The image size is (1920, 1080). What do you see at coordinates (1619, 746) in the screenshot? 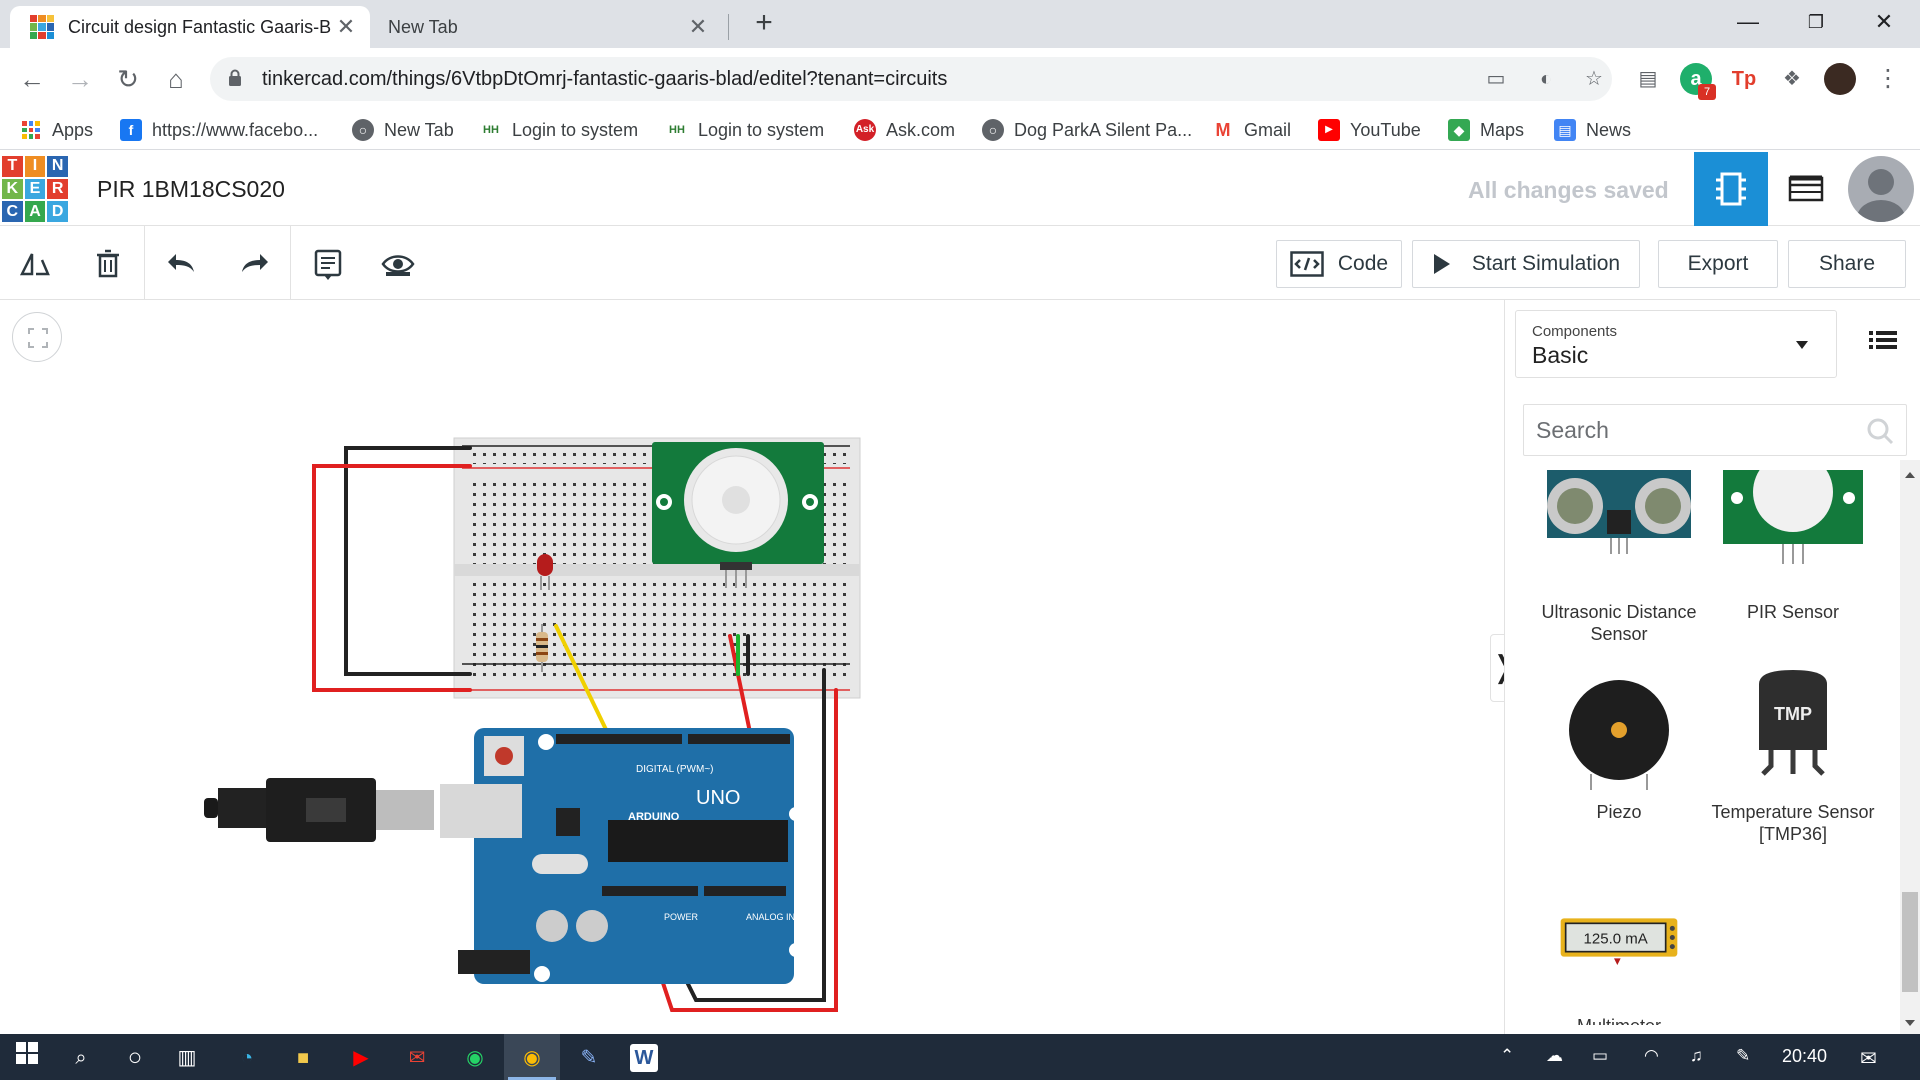
I see `component-piezo: Piezo` at bounding box center [1619, 746].